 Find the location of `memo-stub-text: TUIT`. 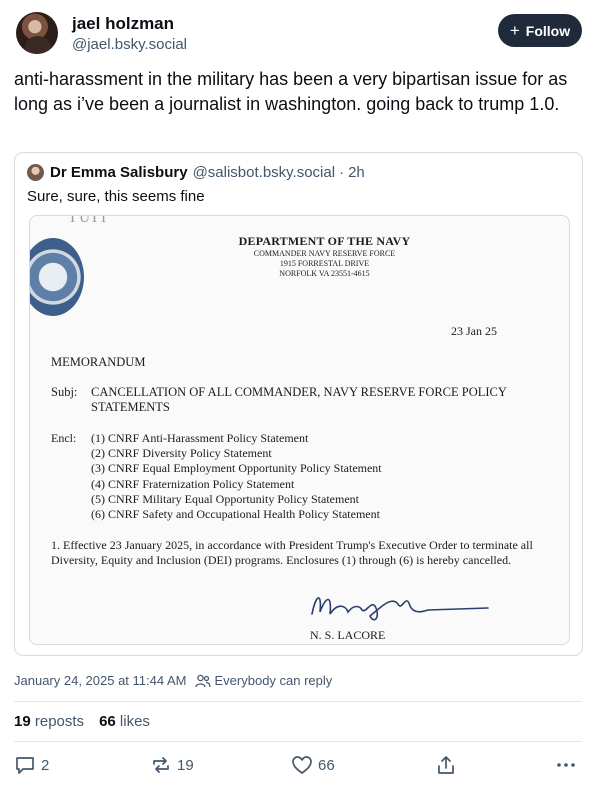

memo-stub-text: TUIT is located at coordinates (89, 220).